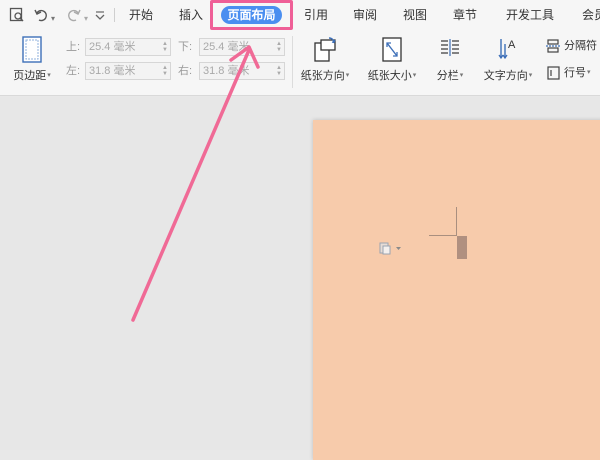  What do you see at coordinates (226, 71) in the screenshot?
I see `margin-right-value: 31.8 毫米` at bounding box center [226, 71].